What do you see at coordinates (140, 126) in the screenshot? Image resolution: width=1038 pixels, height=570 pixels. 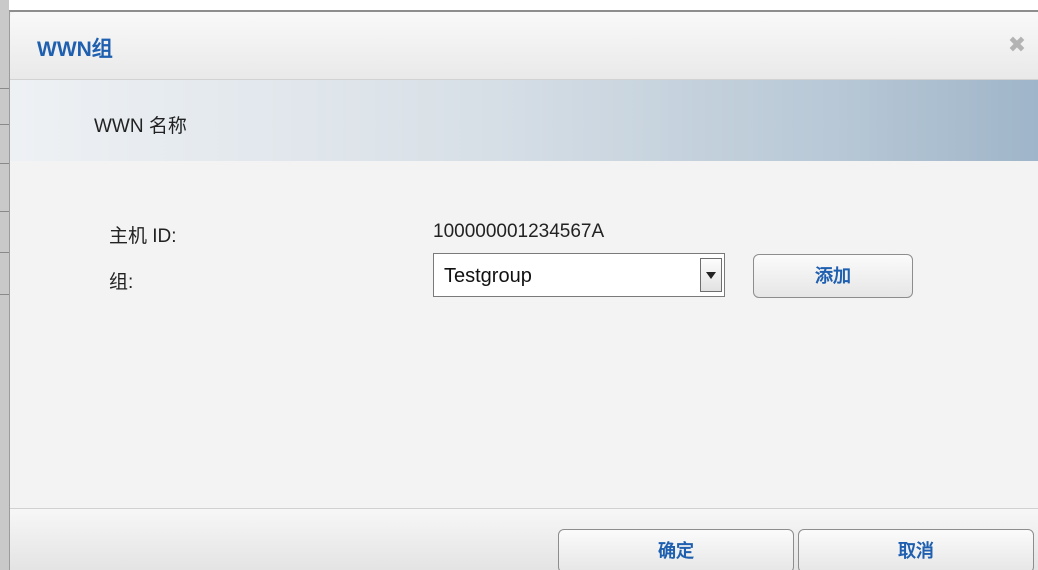 I see `section-title: WWN 名称` at bounding box center [140, 126].